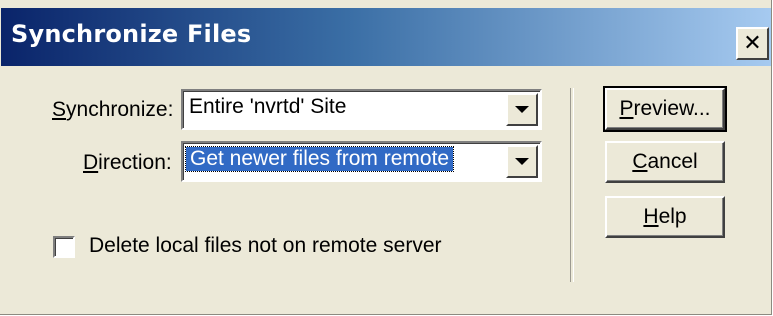 The width and height of the screenshot is (773, 316). I want to click on direction-dropdown-button, so click(522, 161).